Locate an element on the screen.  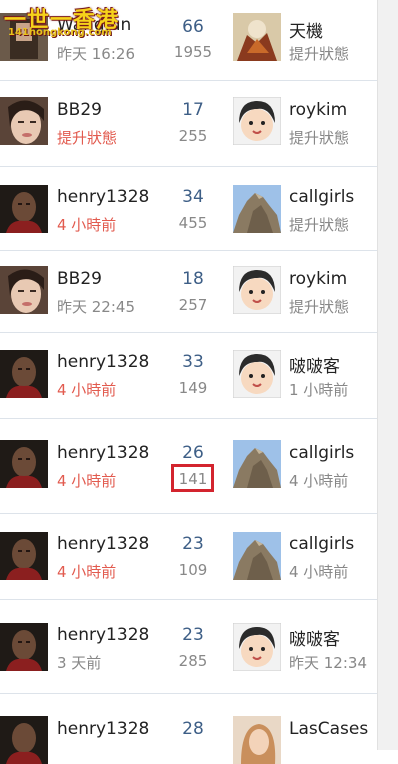
reply-count: 66 is located at coordinates (193, 27).